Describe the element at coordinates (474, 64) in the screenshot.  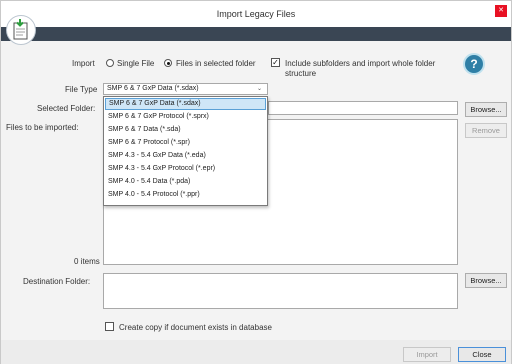
I see `help-icon: ?` at that location.